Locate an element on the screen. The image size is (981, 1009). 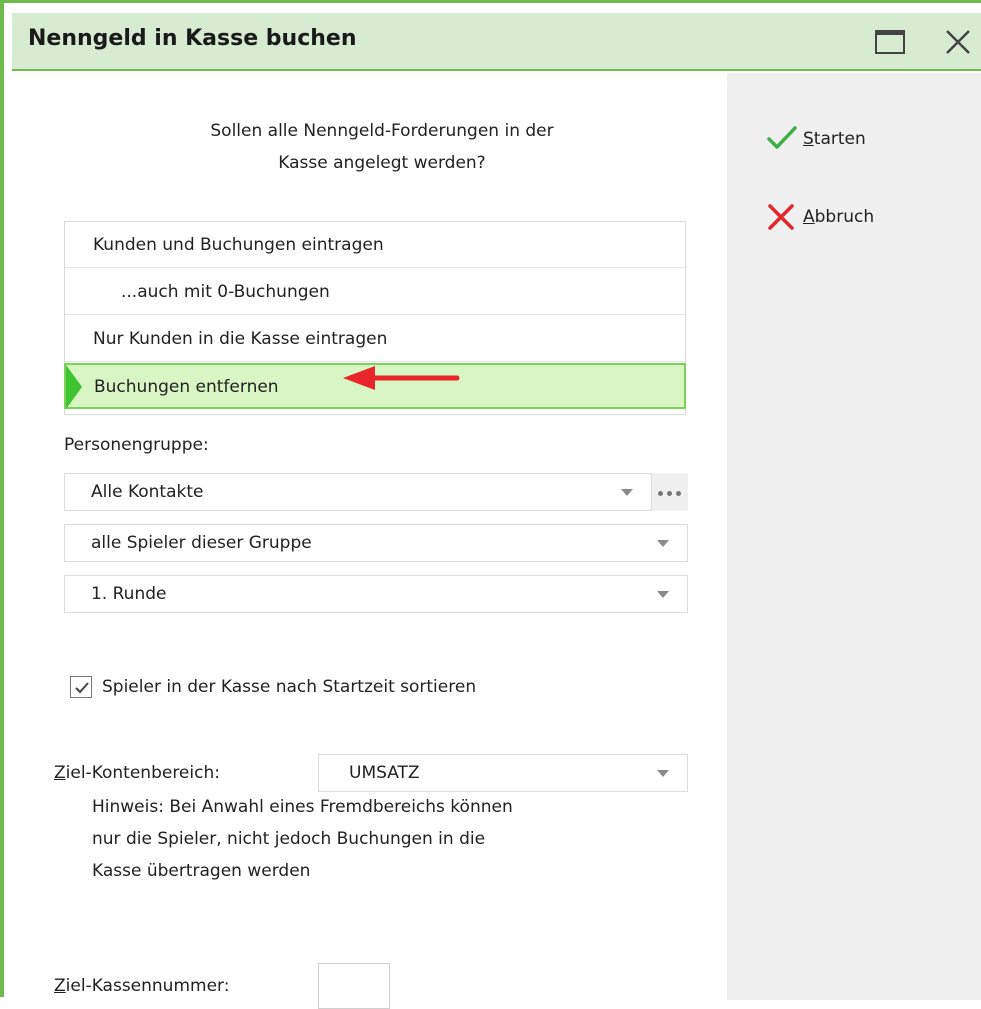
option-label: Nur Kunden in die Kasse eintragen is located at coordinates (240, 339).